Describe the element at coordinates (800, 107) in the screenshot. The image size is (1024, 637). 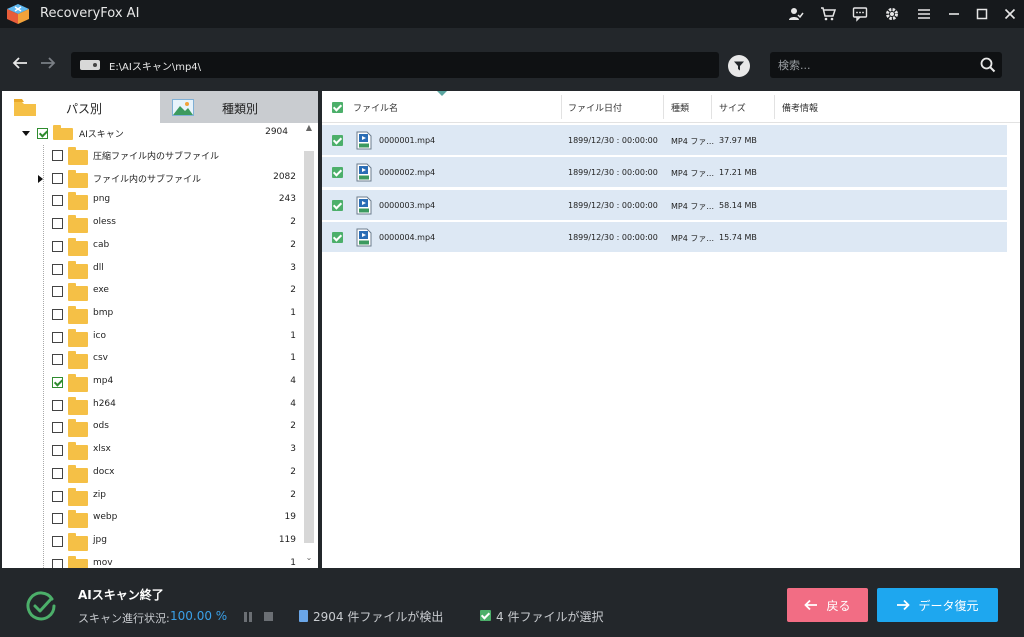
I see `col-notes: 備考情報` at that location.